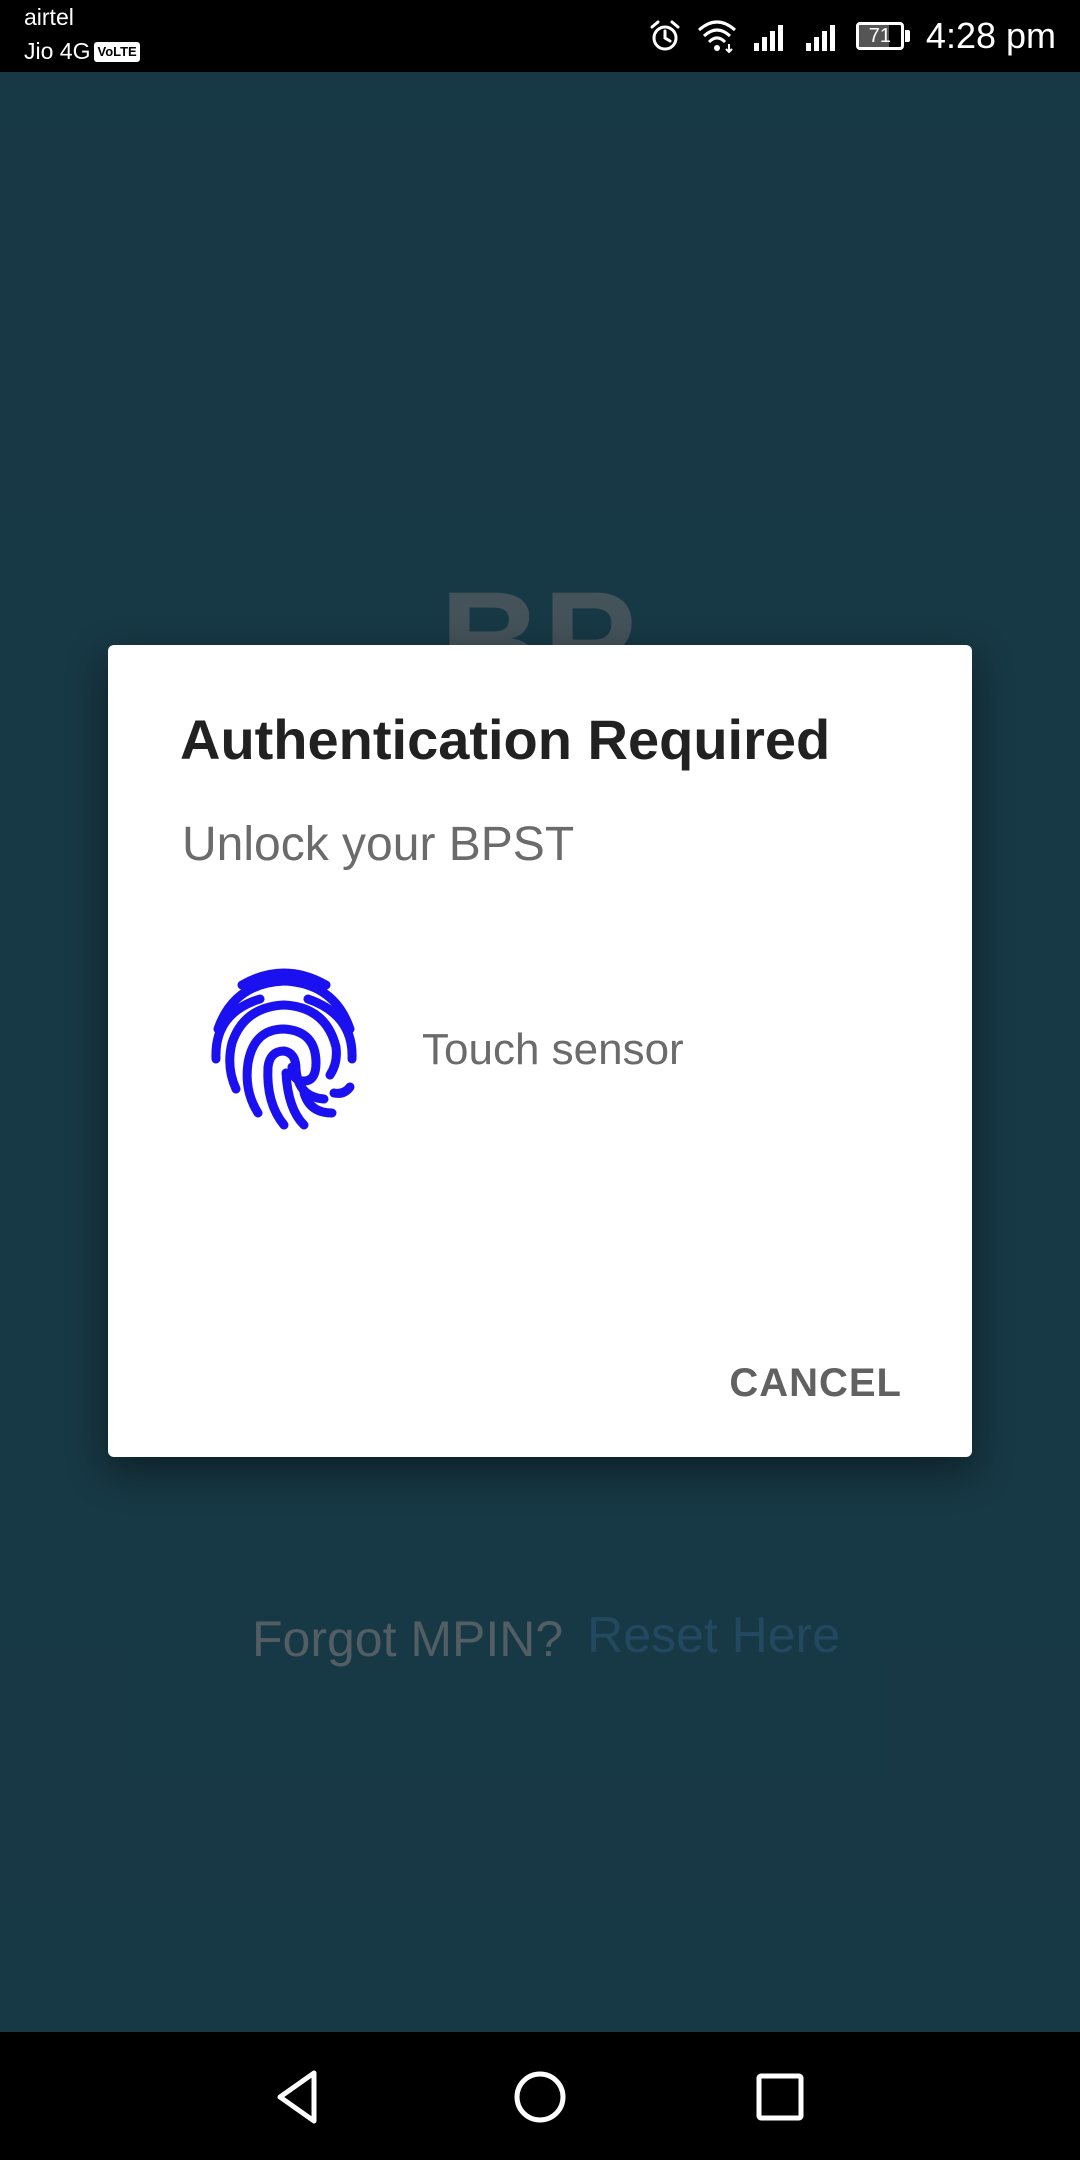  Describe the element at coordinates (815, 1383) in the screenshot. I see `cancel-button: CANCEL` at that location.